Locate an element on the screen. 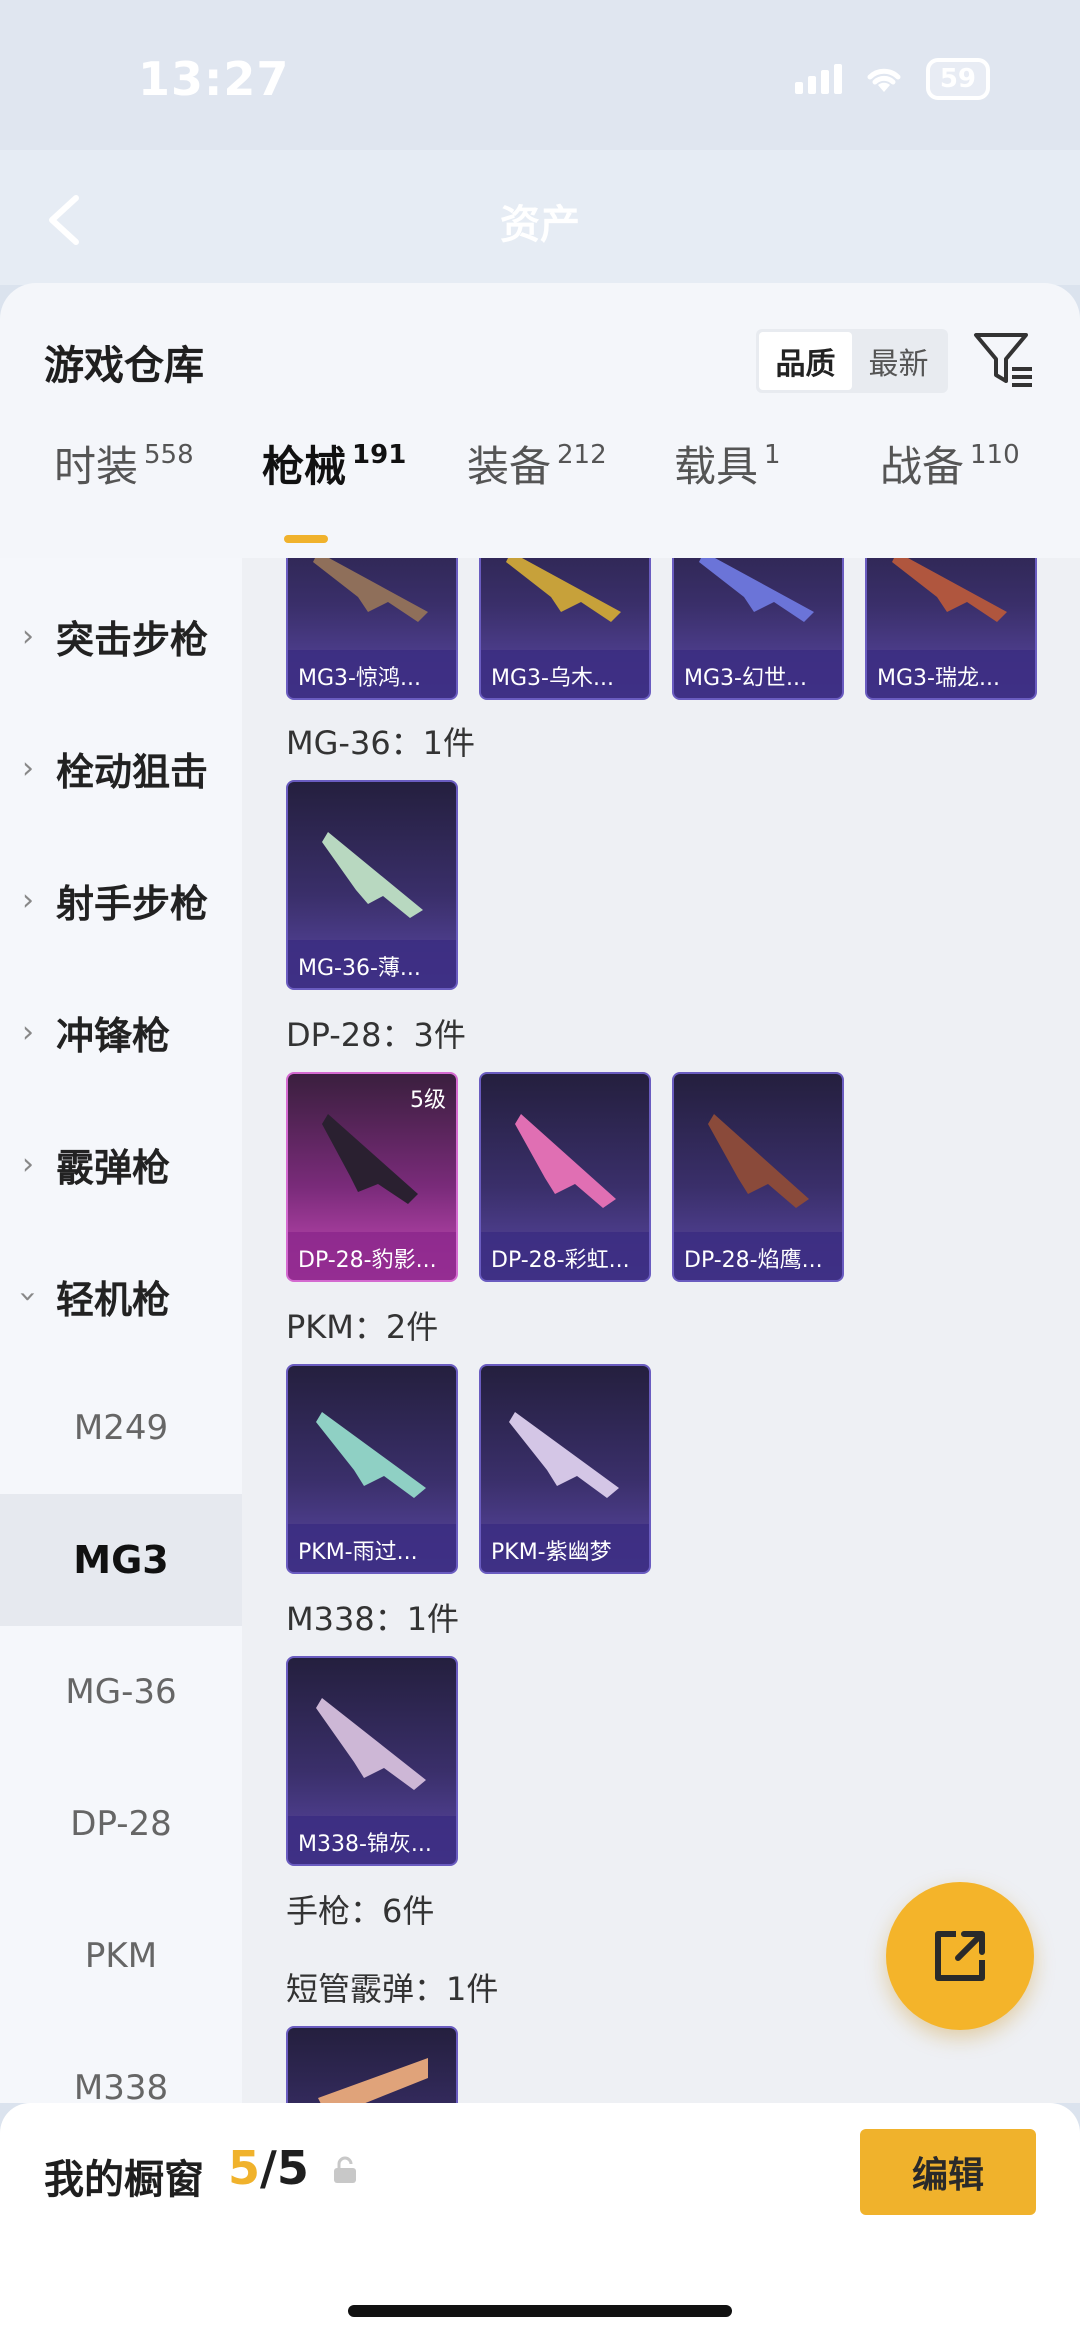 This screenshot has width=1080, height=2341. sidebar-sub-dp28: DP-28 is located at coordinates (121, 1824).